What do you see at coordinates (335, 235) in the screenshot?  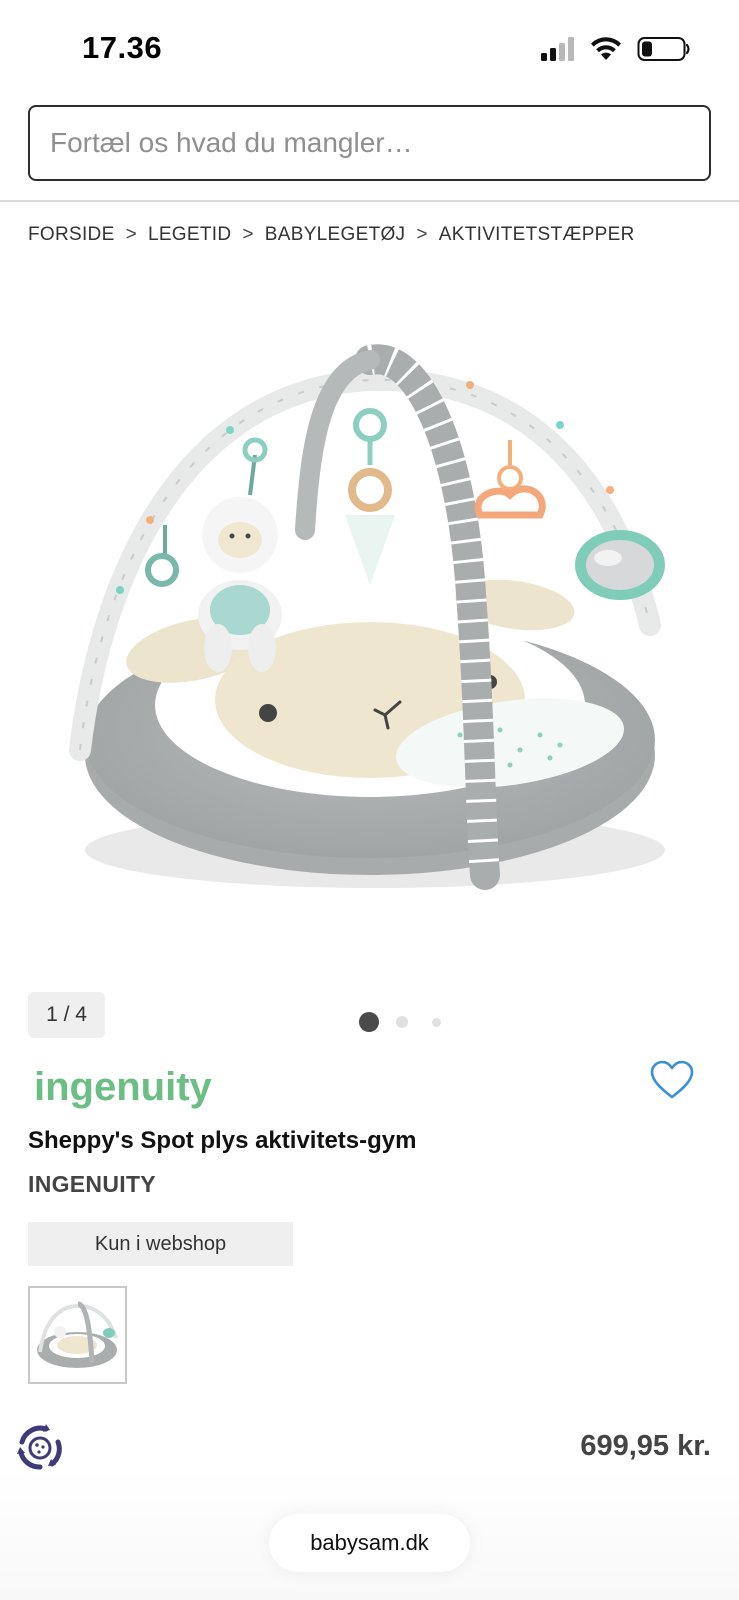 I see `breadcrumb-item-babylegetoj: BABYLEGETØJ` at bounding box center [335, 235].